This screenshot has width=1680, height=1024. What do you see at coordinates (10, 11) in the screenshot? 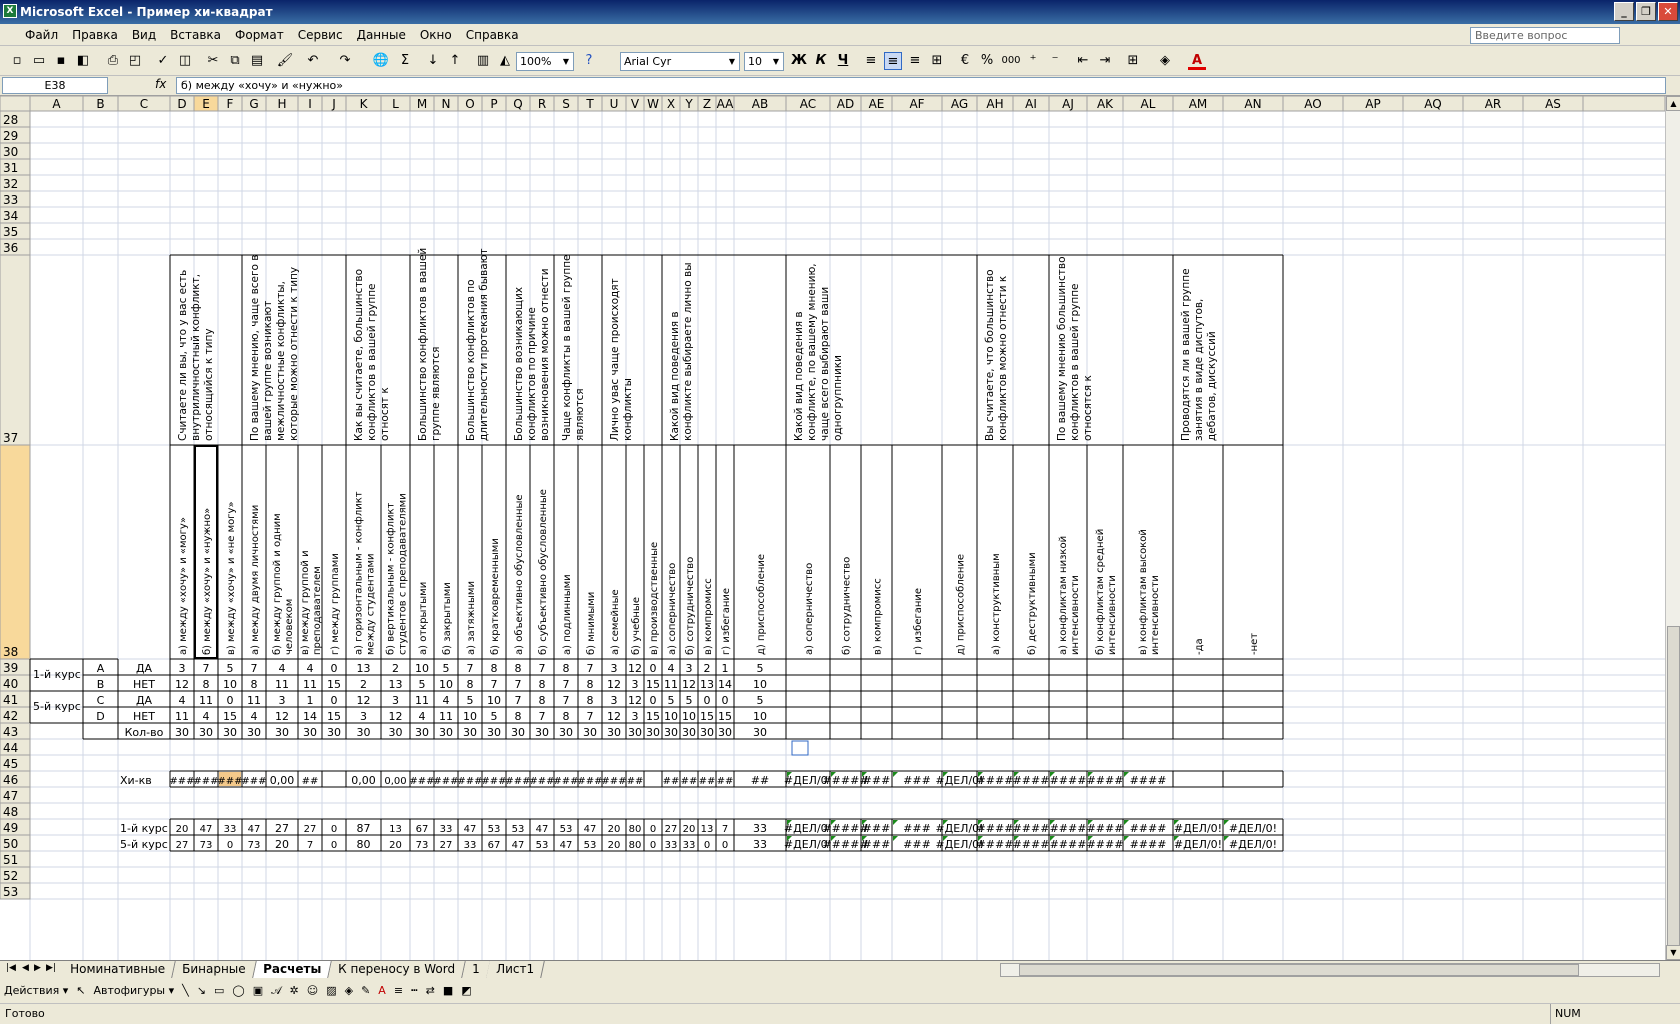
I see `excel-icon: X` at bounding box center [10, 11].